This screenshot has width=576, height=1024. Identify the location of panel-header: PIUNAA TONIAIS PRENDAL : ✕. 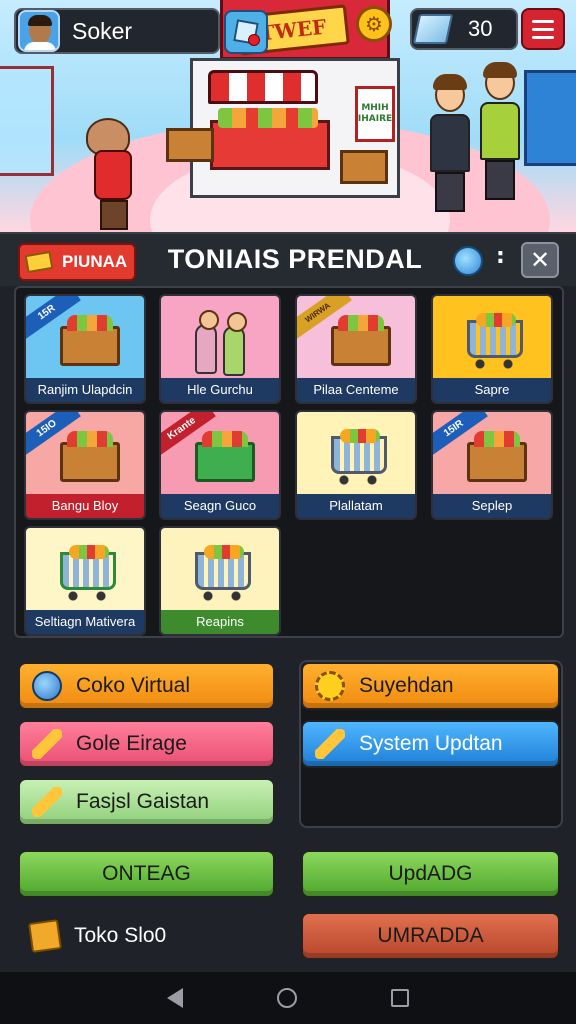
(288, 259).